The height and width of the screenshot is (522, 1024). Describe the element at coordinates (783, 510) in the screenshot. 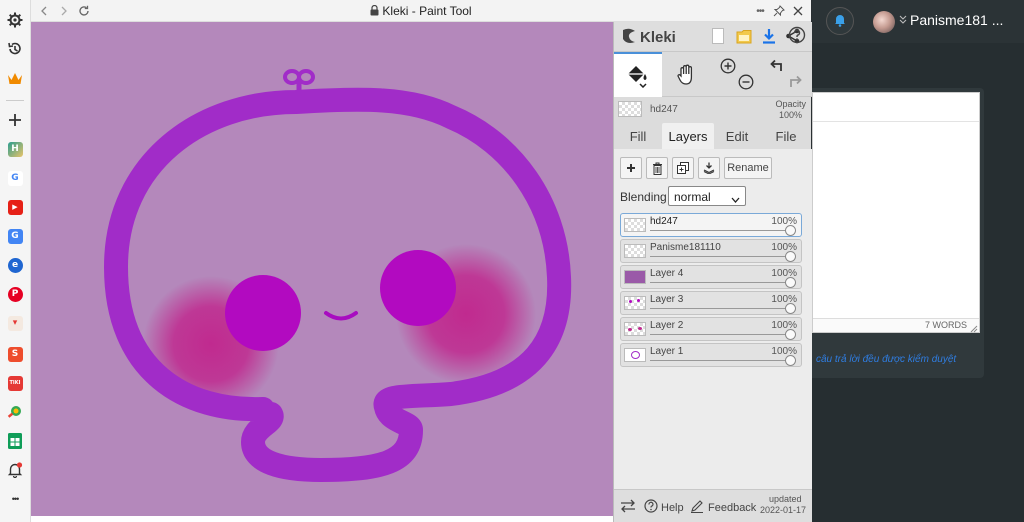

I see `updated-date: 2022-01-17` at that location.